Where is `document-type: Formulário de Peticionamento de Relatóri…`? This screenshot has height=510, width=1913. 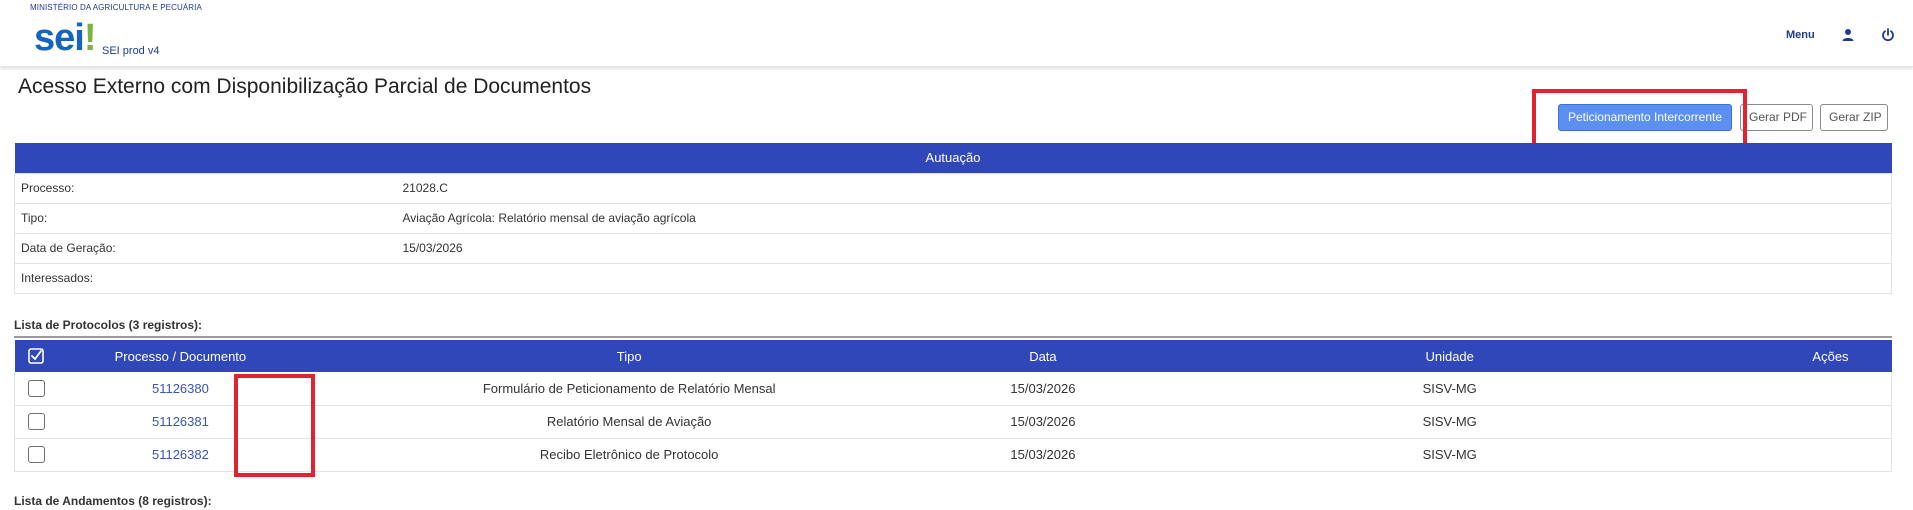 document-type: Formulário de Peticionamento de Relatóri… is located at coordinates (629, 389).